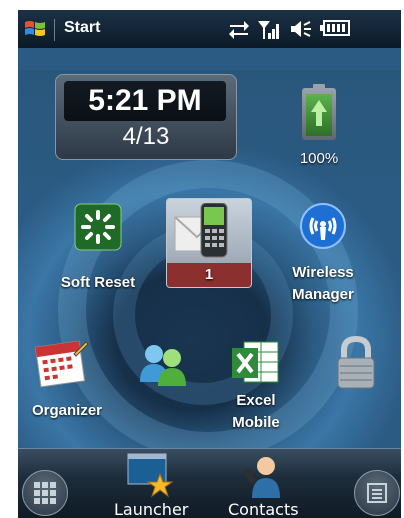  Describe the element at coordinates (98, 283) in the screenshot. I see `soft-reset-label: Soft Reset` at that location.